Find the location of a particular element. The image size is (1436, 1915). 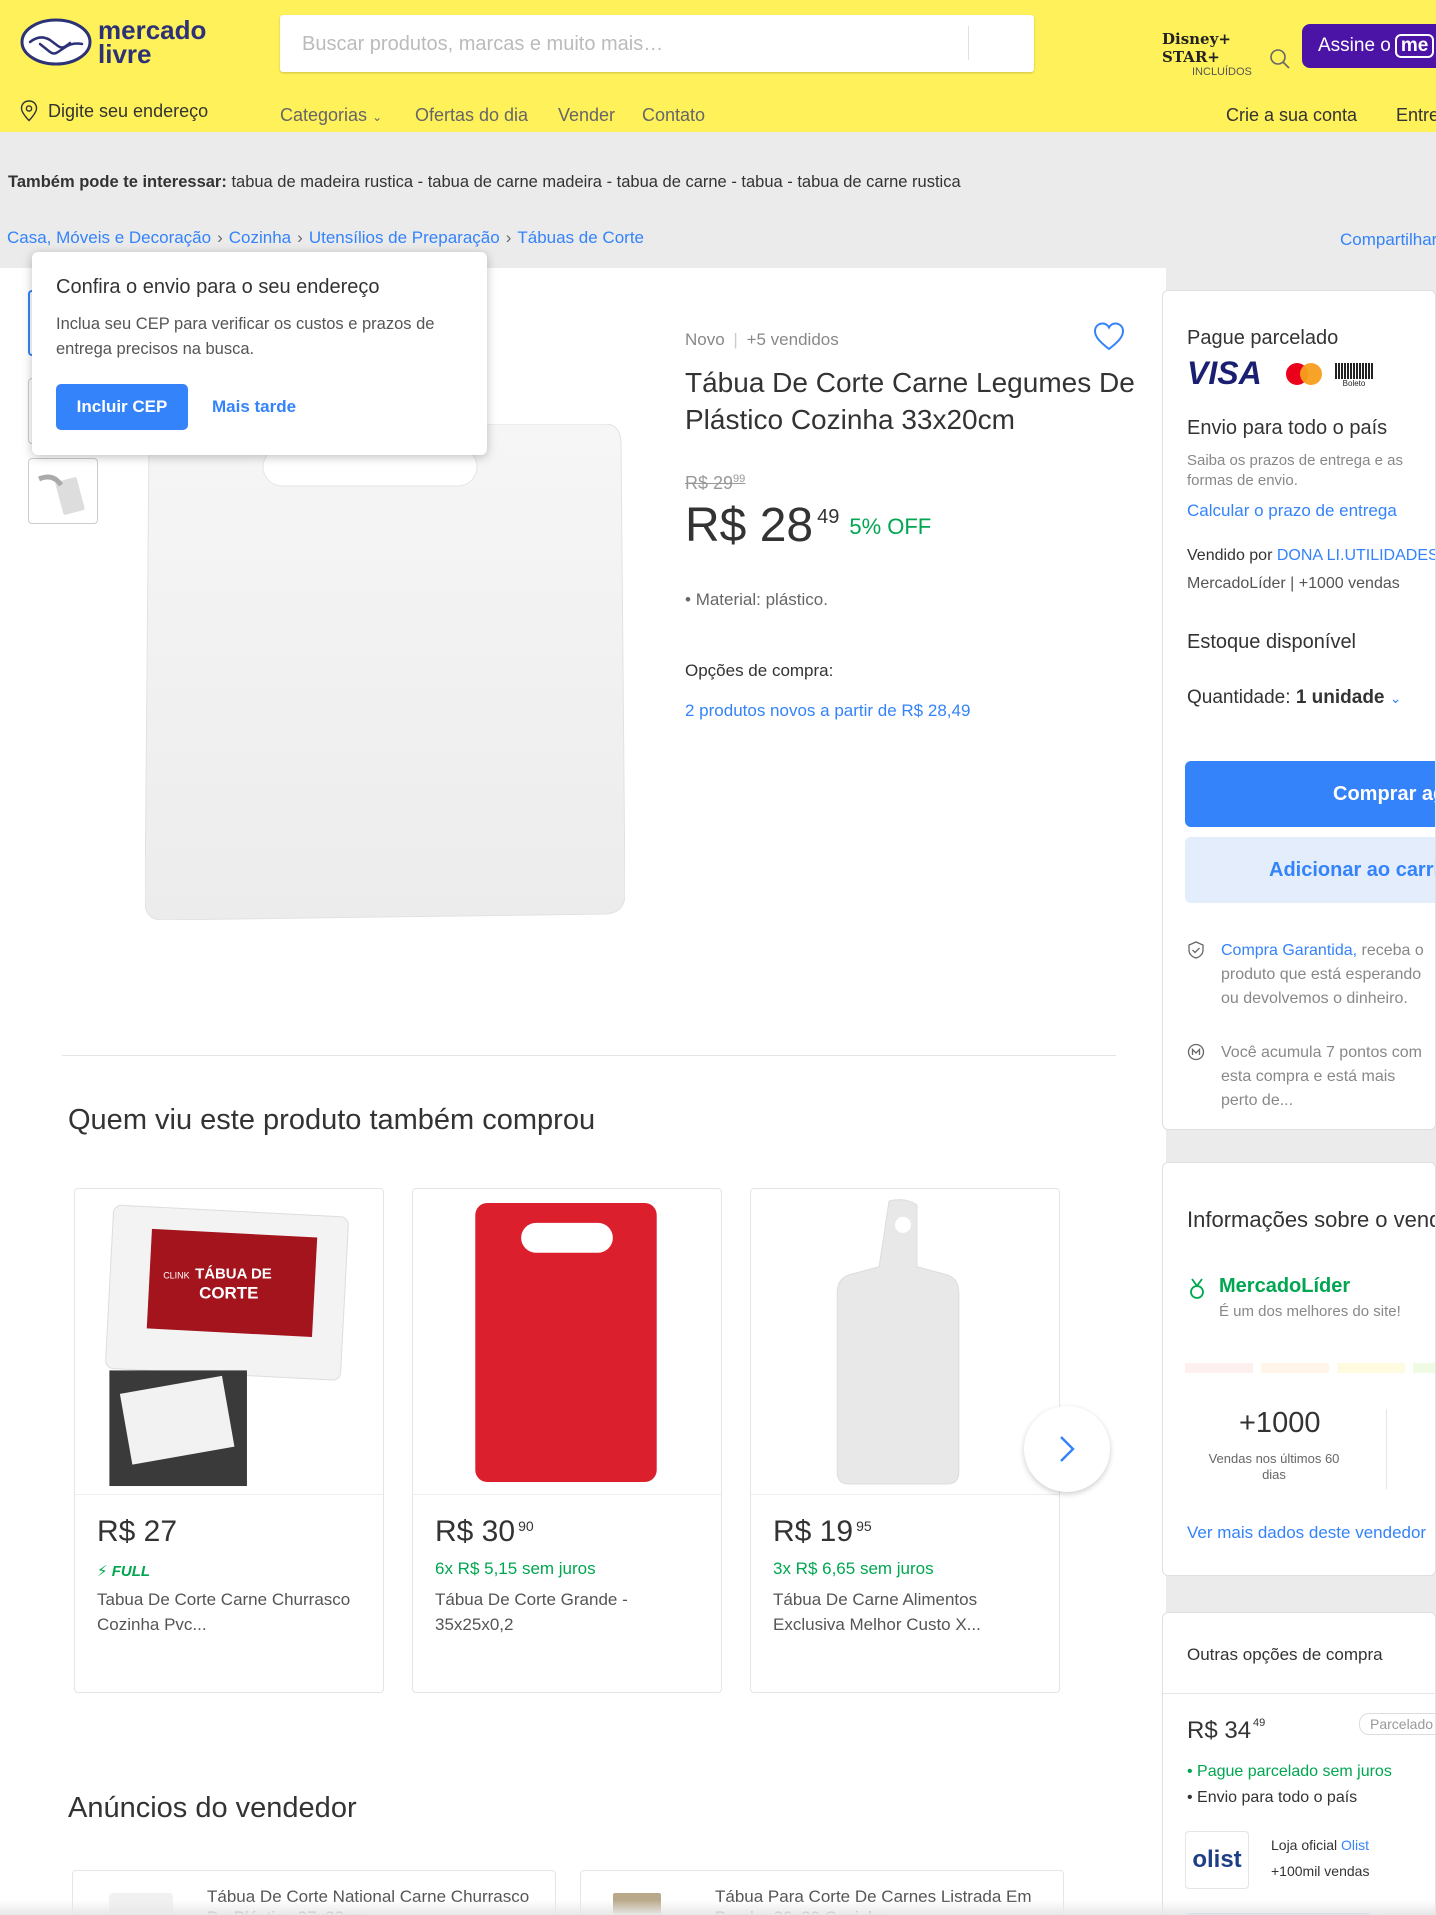

card1-img-text2: CORTE is located at coordinates (228, 1293).